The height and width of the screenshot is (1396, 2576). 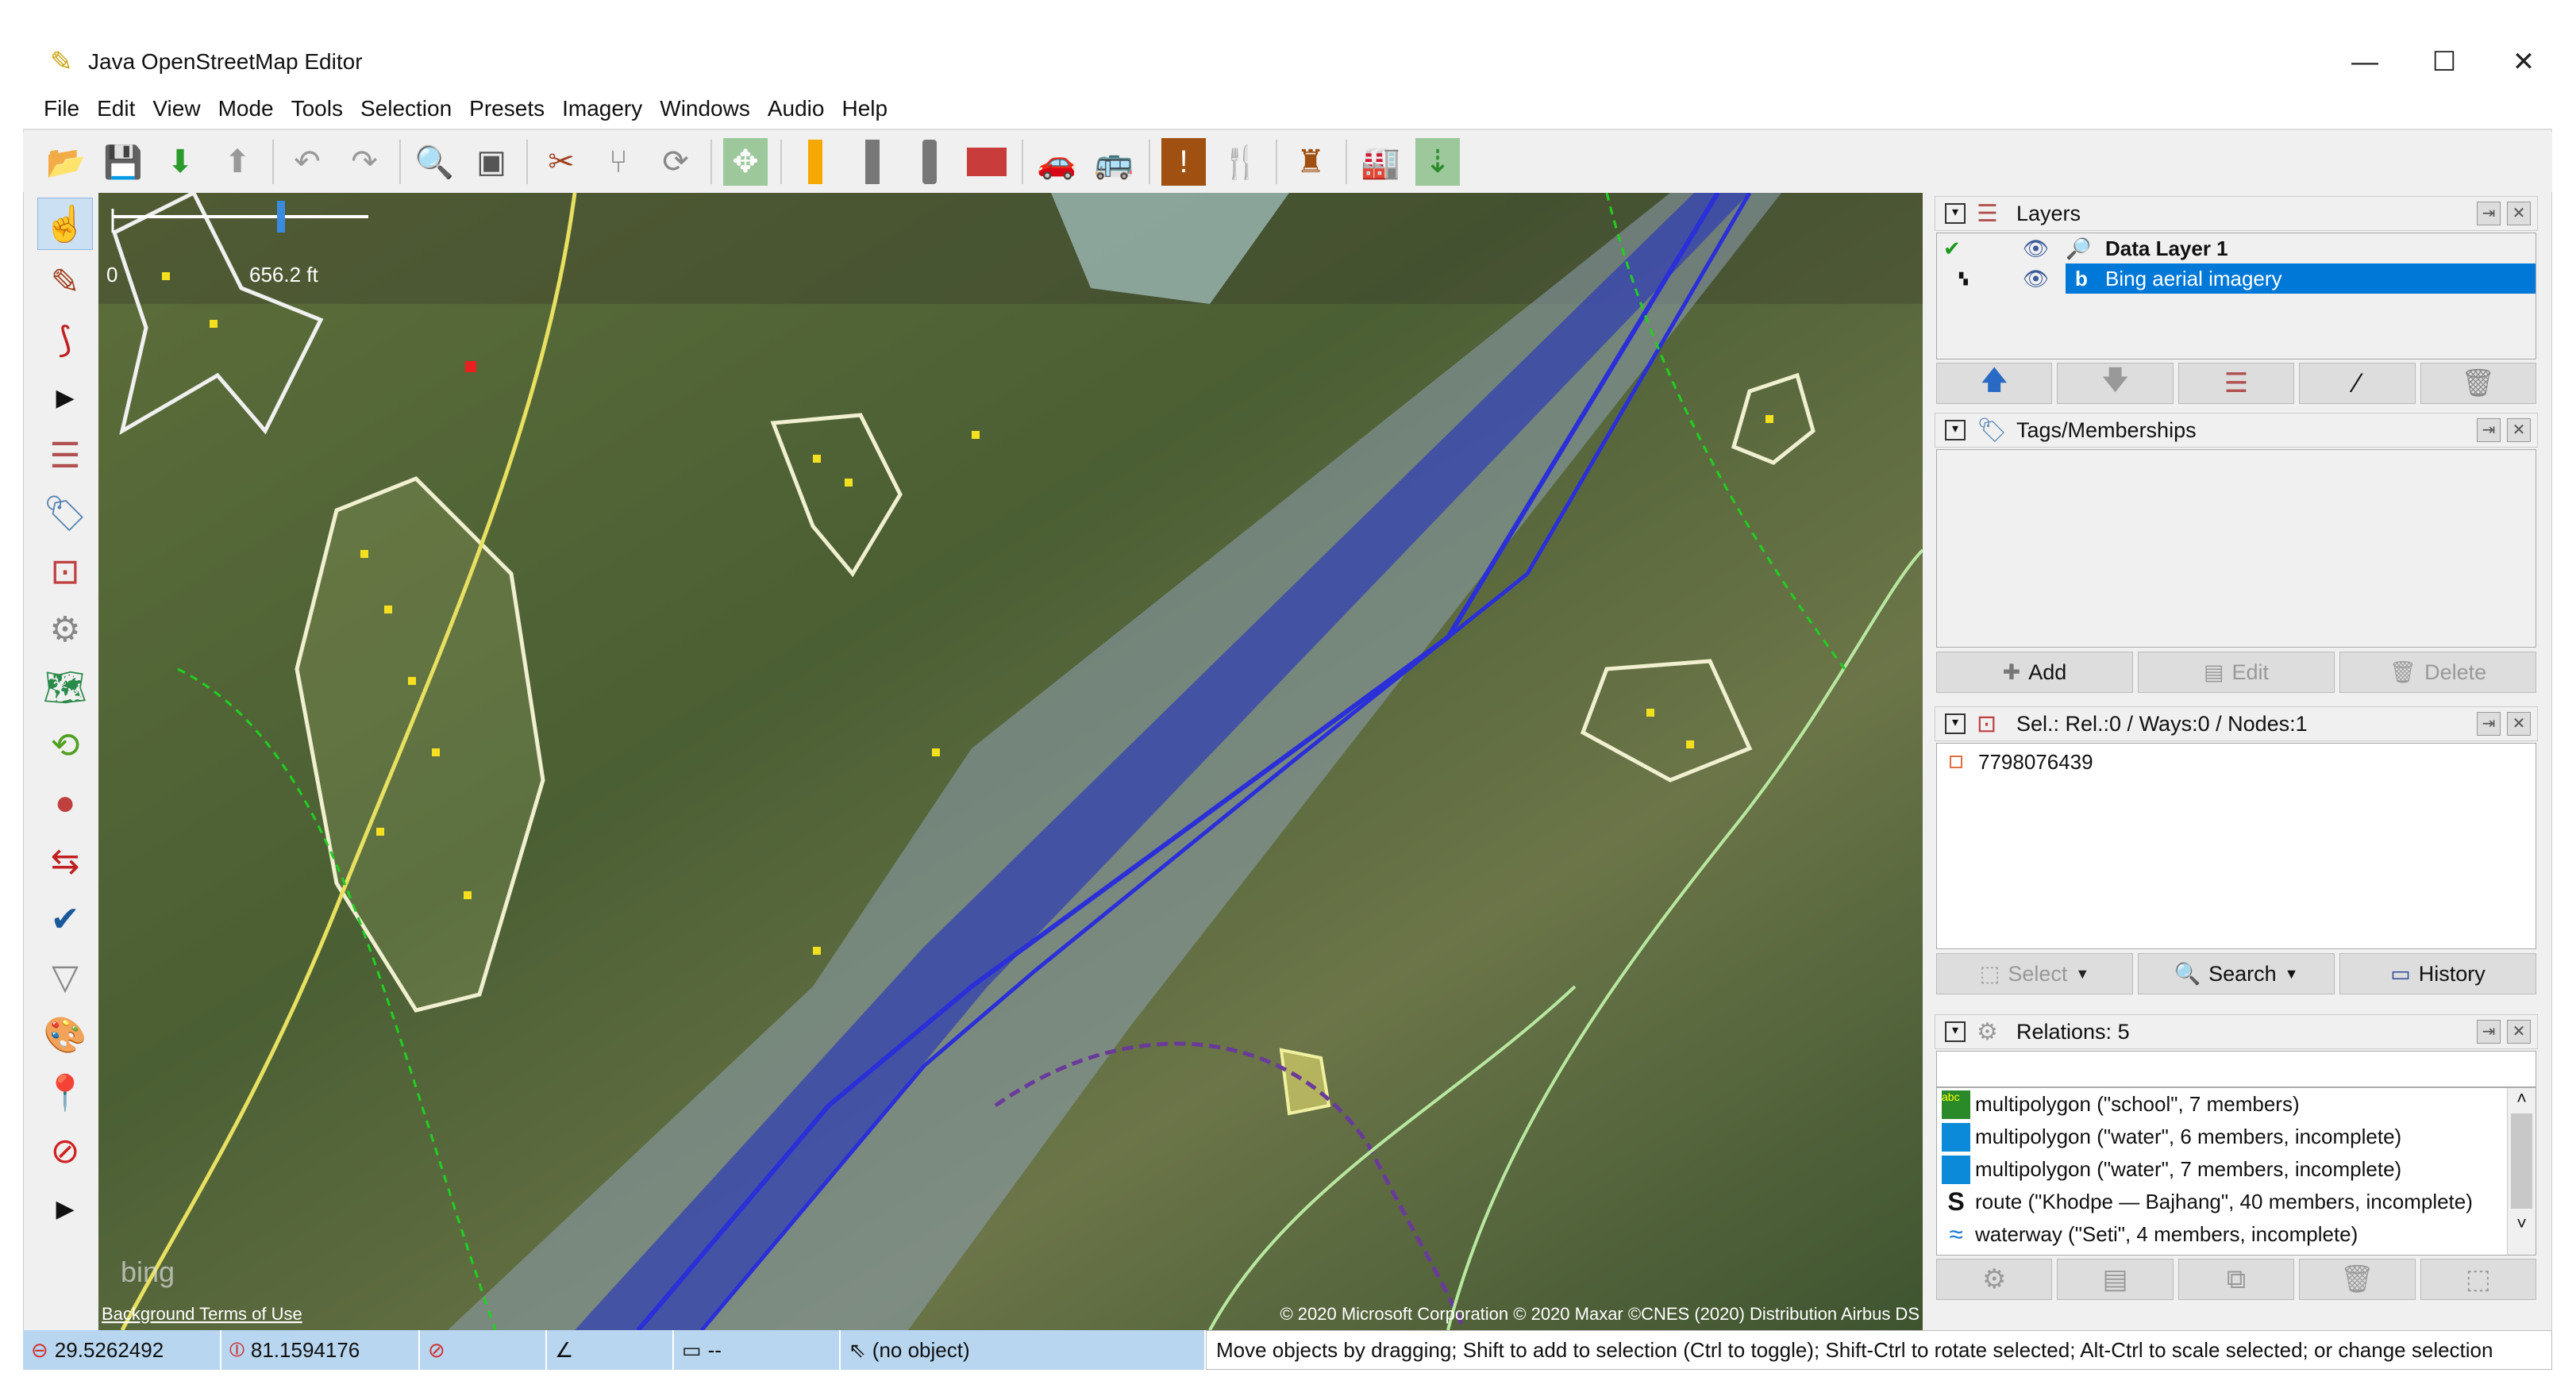 I want to click on map-paint-icon: 🗺, so click(x=65, y=687).